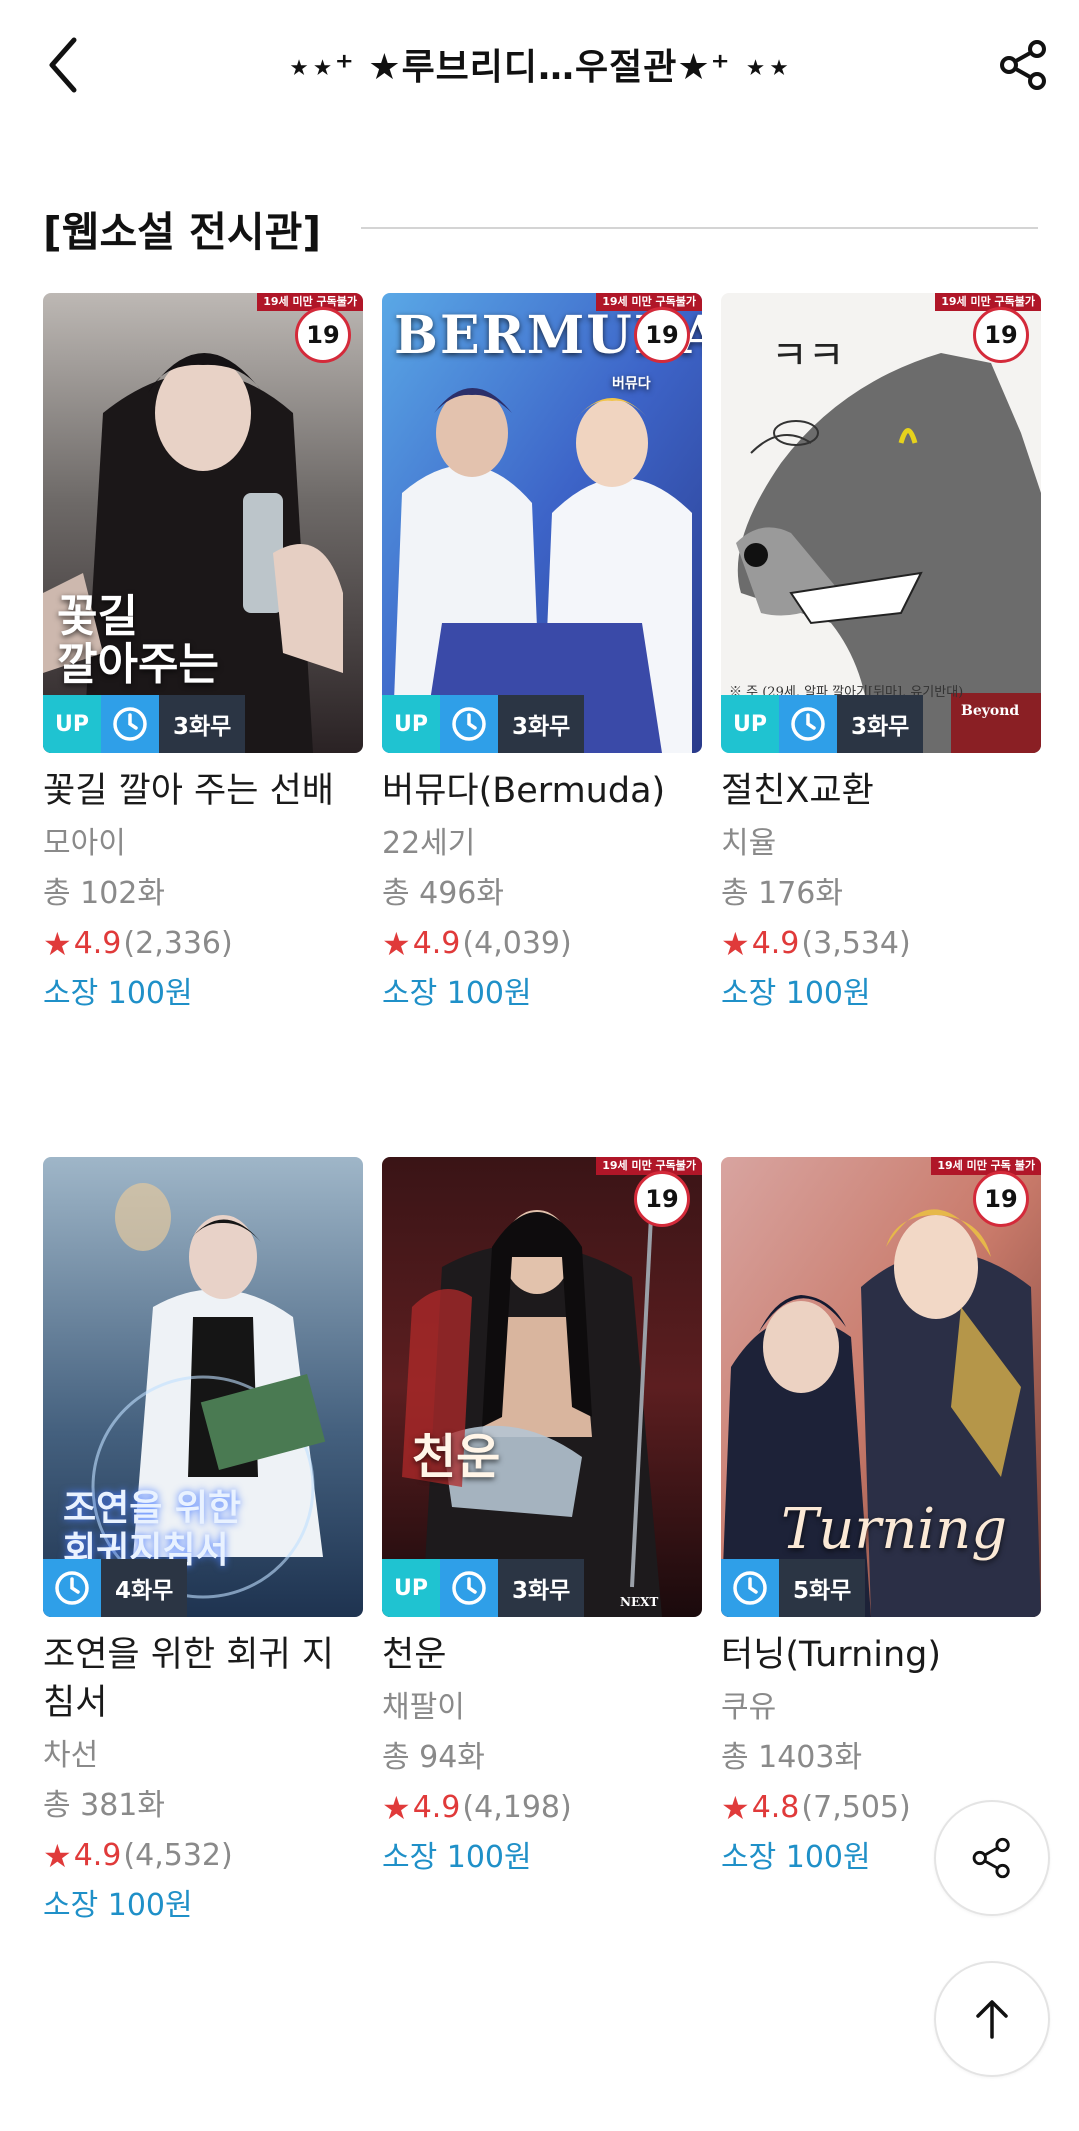 This screenshot has width=1079, height=2131. Describe the element at coordinates (822, 1588) in the screenshot. I see `free-episodes-badge: 5화무` at that location.